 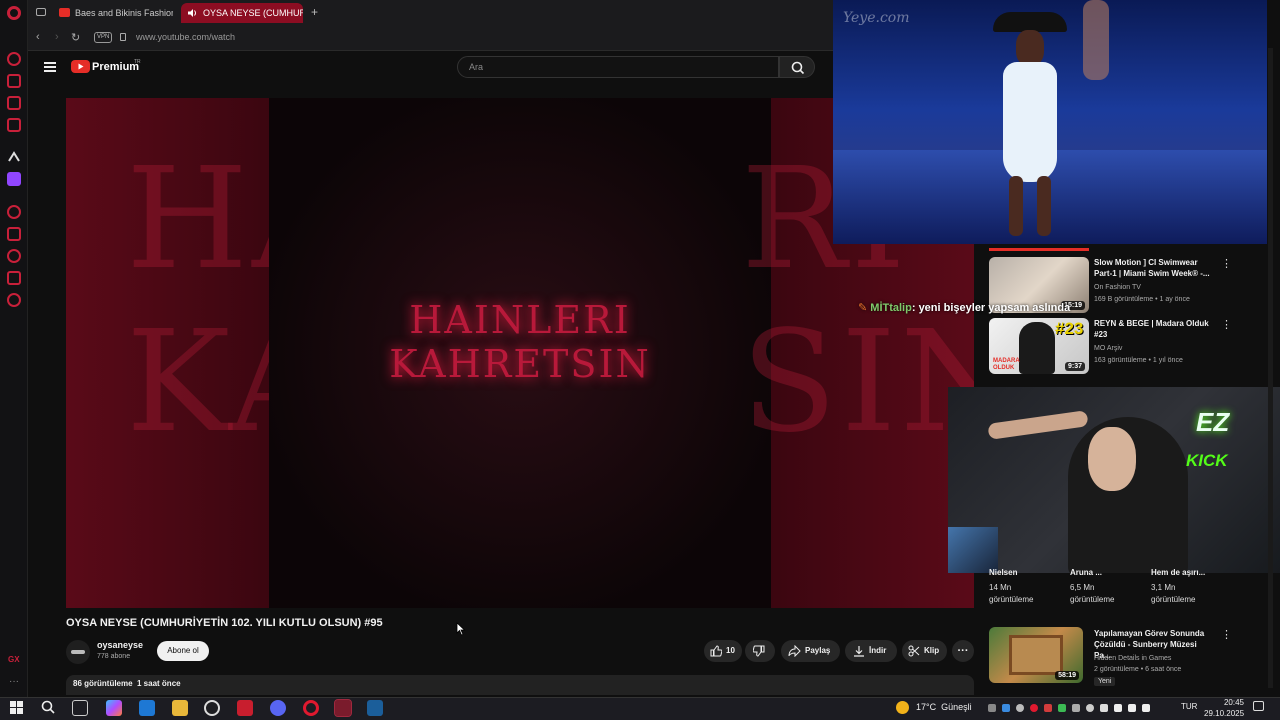 I want to click on youtube-logo-icon, so click(x=80, y=66).